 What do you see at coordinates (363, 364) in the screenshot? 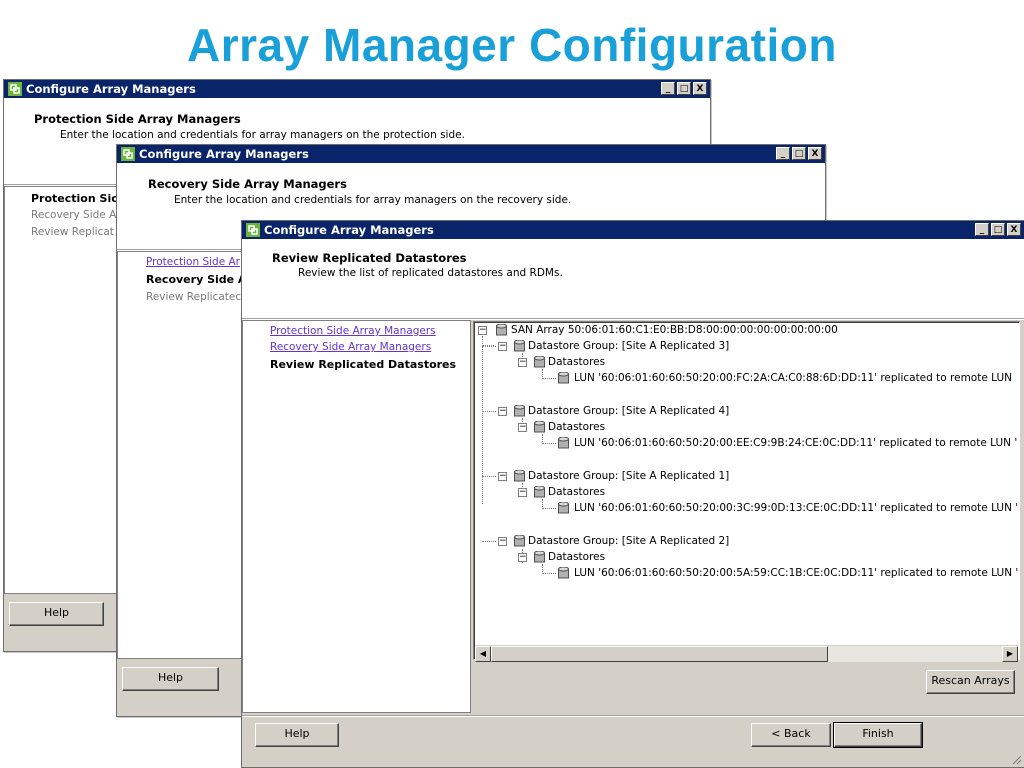
I see `nav-review-datastores: Review Replicated Datastores` at bounding box center [363, 364].